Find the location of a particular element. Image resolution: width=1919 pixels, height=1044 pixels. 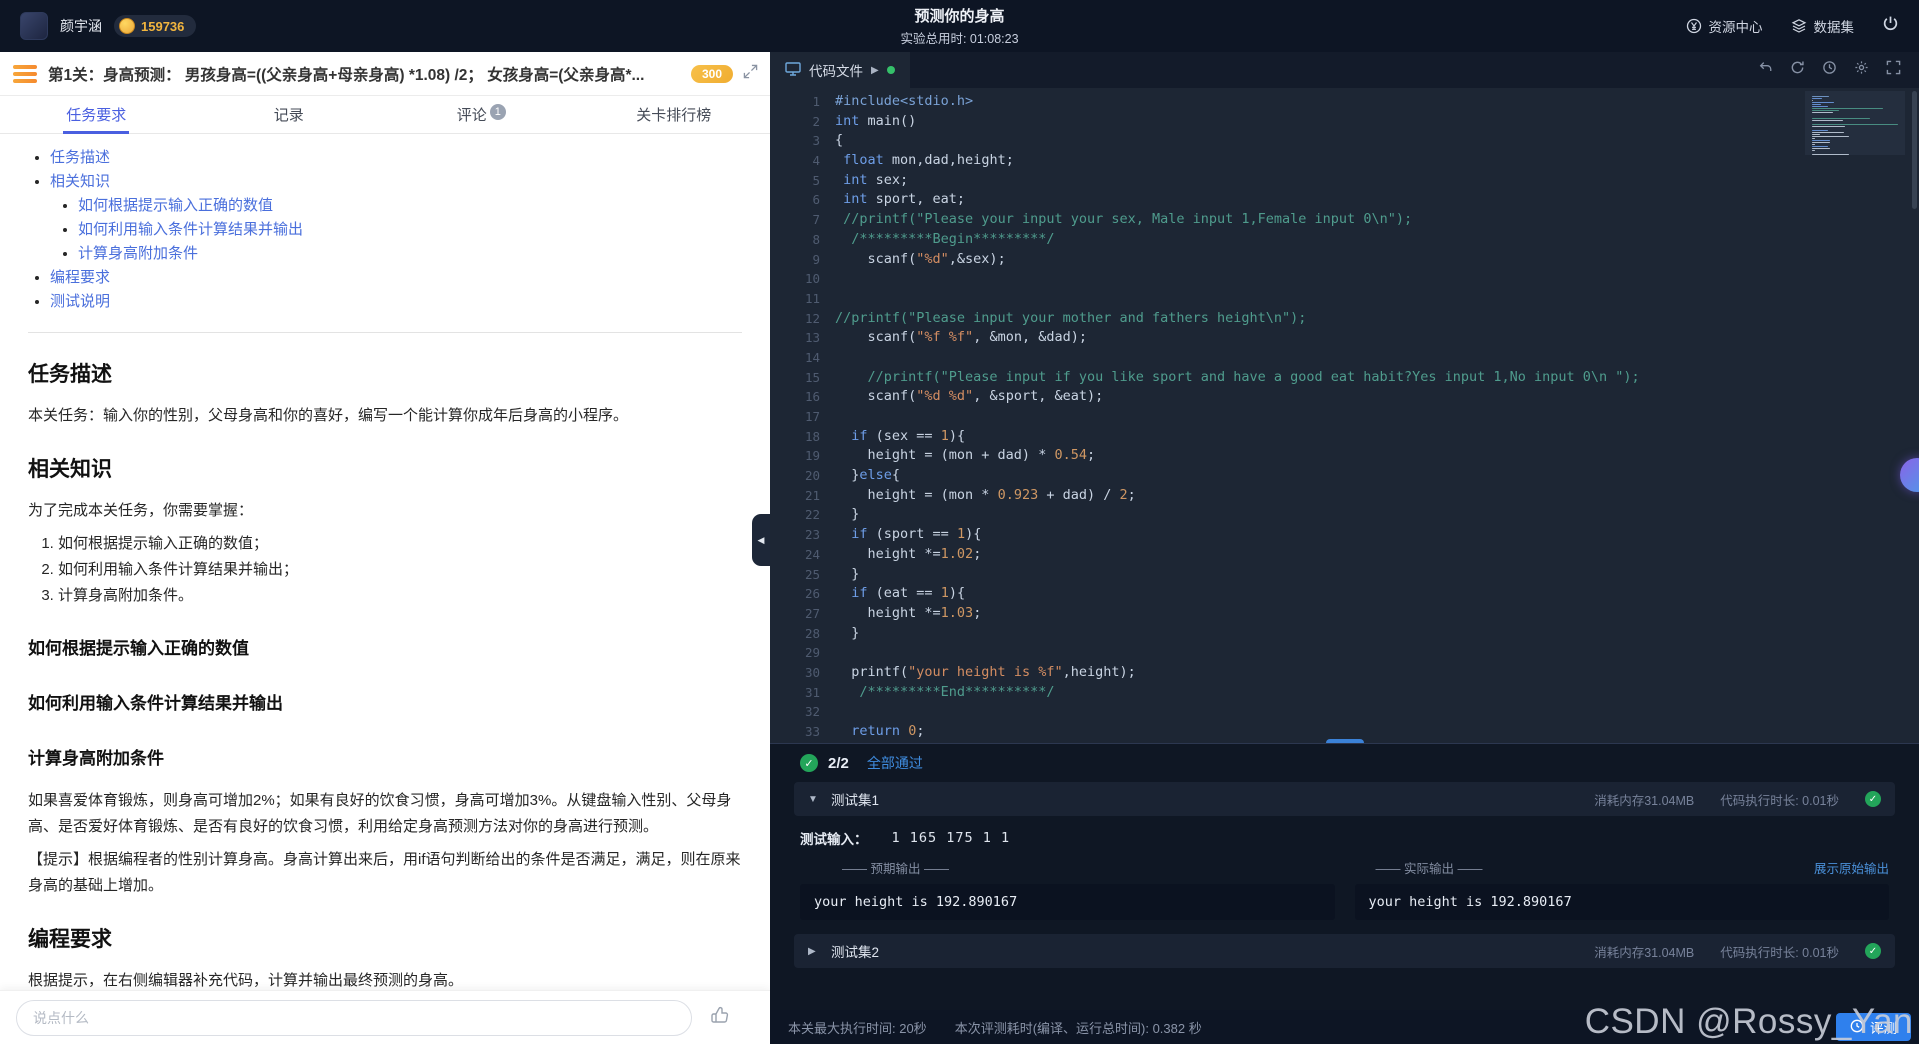

code-line: 22 } is located at coordinates (1344, 515).